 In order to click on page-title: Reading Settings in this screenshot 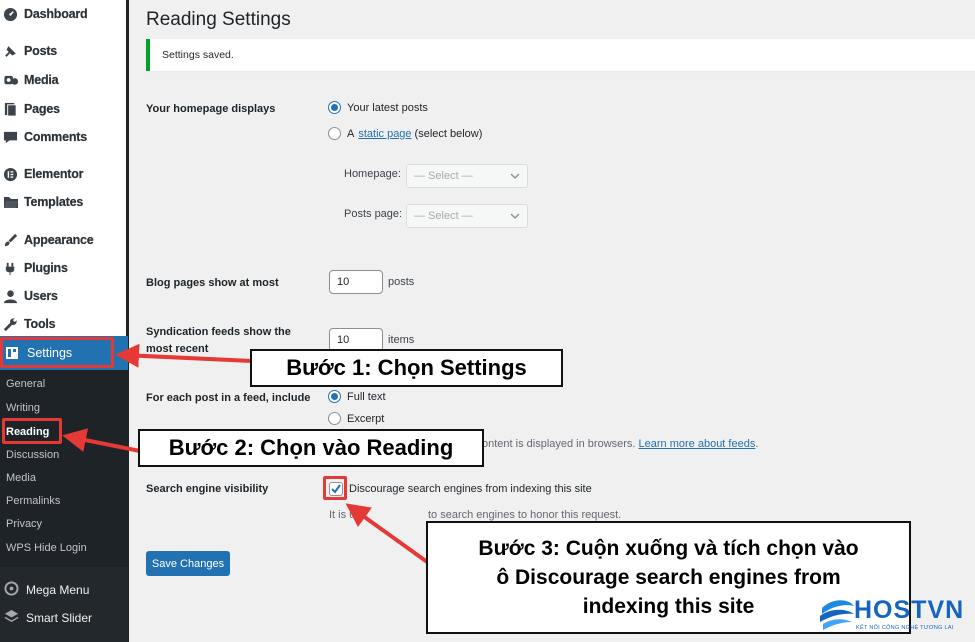, I will do `click(218, 19)`.